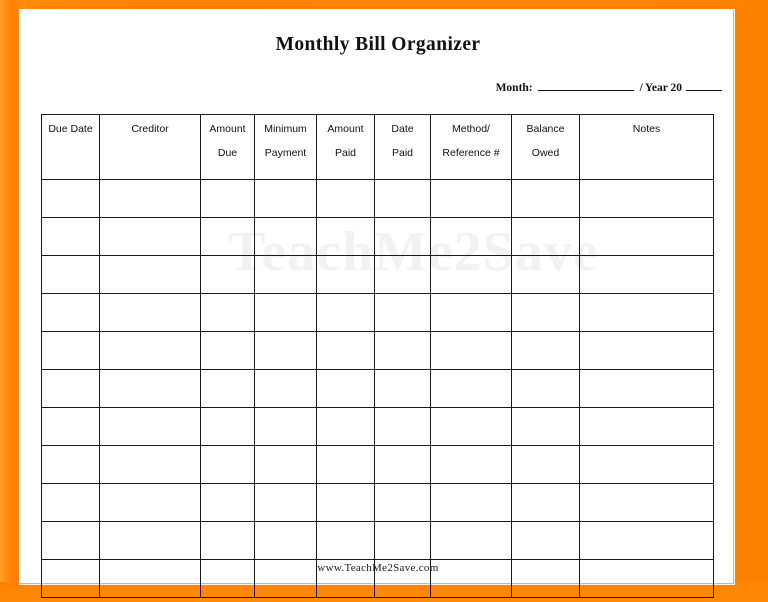 The image size is (768, 602). Describe the element at coordinates (704, 90) in the screenshot. I see `year-input-rule` at that location.